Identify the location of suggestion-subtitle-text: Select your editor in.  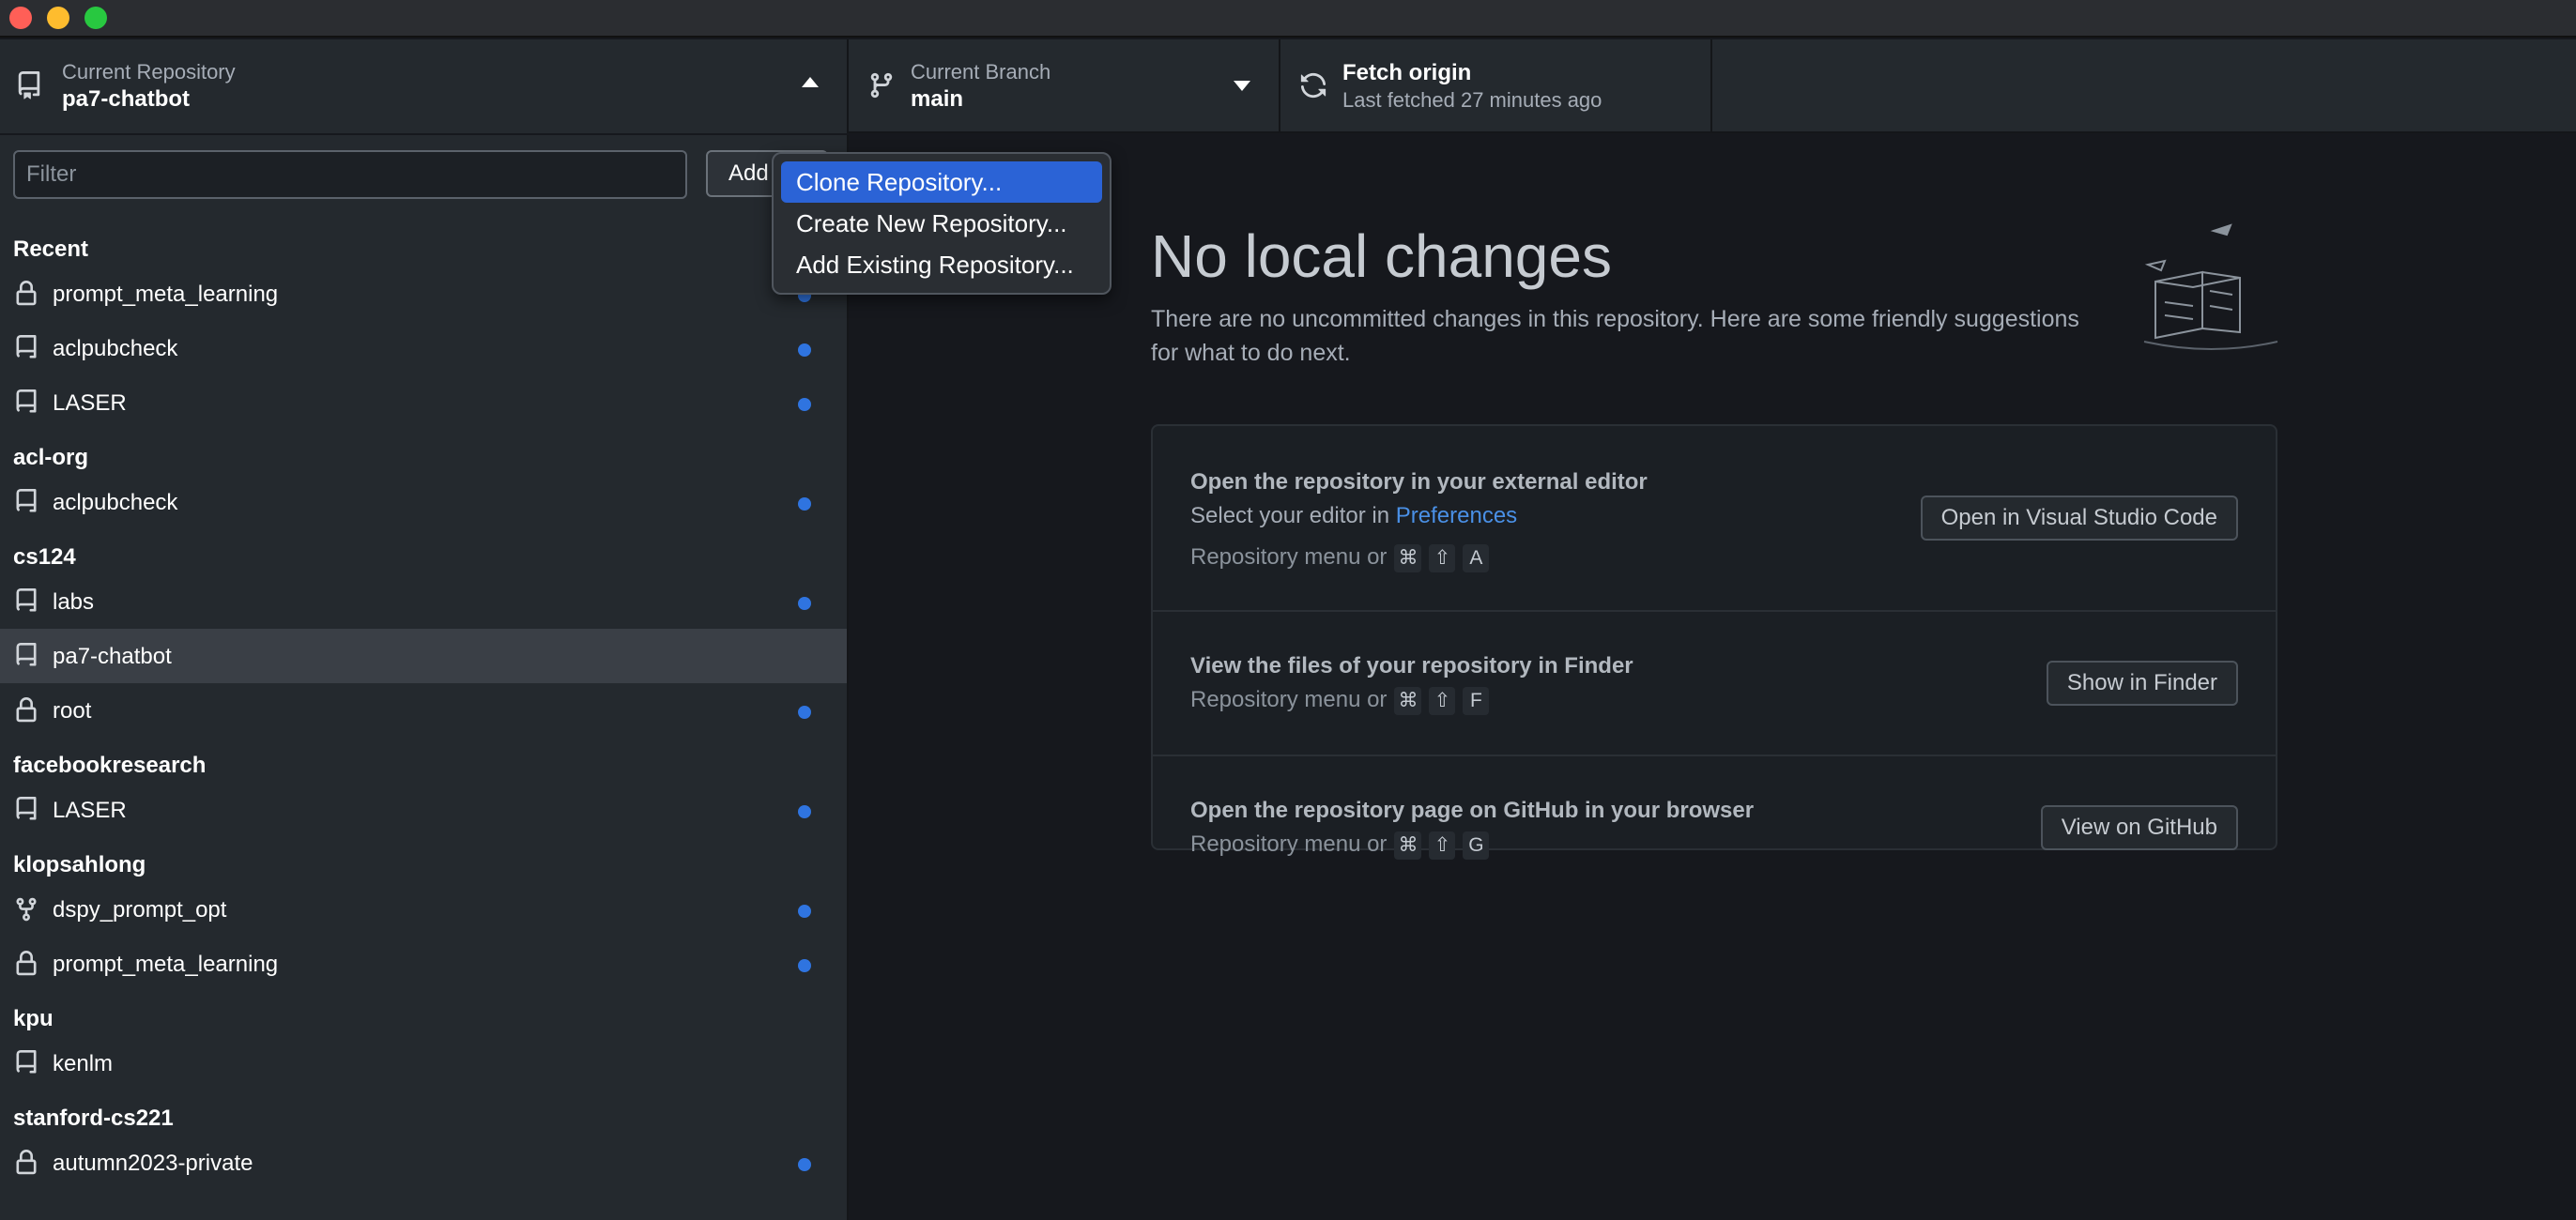
(1293, 515).